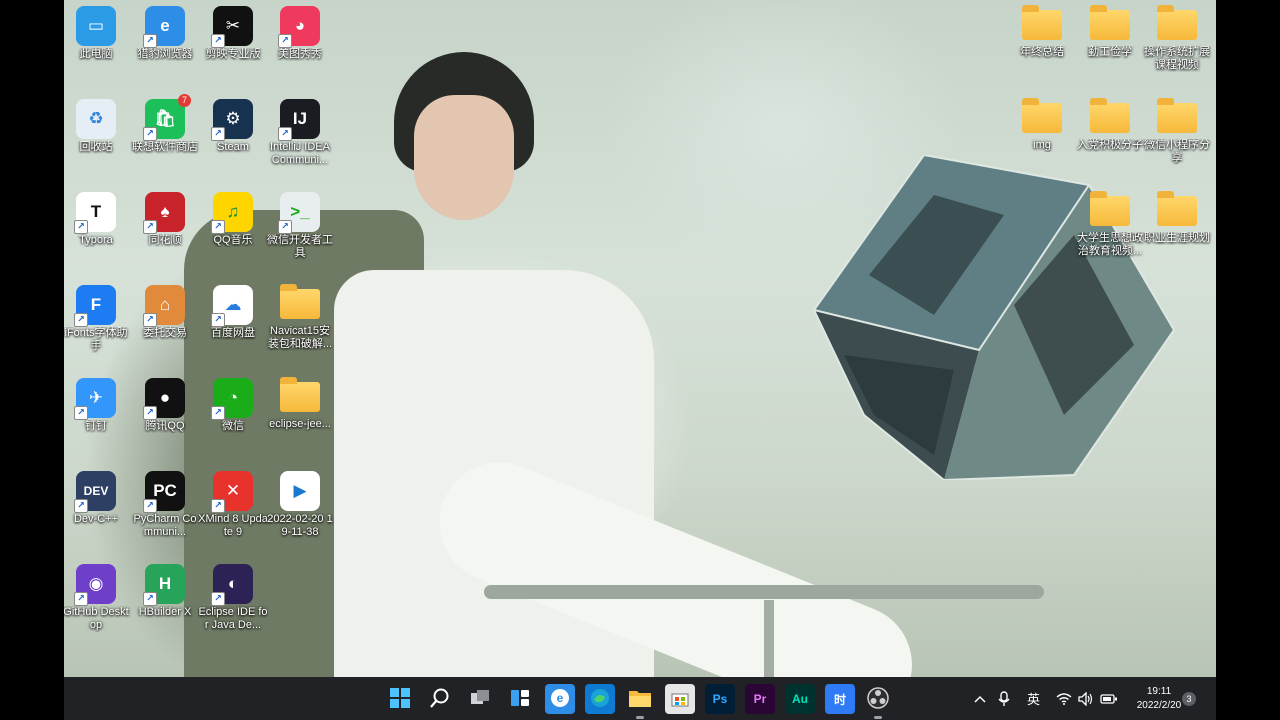 This screenshot has height=720, width=1280. I want to click on desktop-folder-img: img, so click(1042, 123).